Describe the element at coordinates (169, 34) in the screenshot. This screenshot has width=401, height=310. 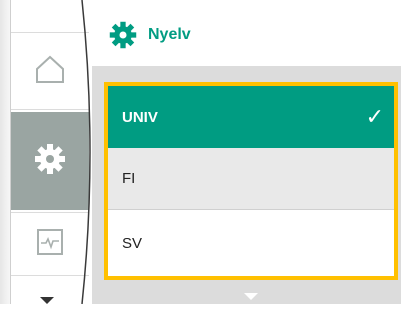
I see `page-title: Nyelv` at that location.